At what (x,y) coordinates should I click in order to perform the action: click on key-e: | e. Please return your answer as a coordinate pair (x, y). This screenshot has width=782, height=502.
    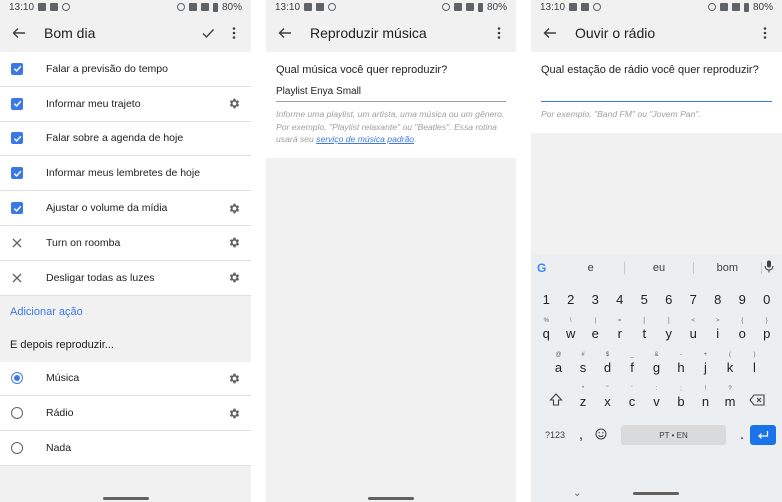
    Looking at the image, I should click on (595, 329).